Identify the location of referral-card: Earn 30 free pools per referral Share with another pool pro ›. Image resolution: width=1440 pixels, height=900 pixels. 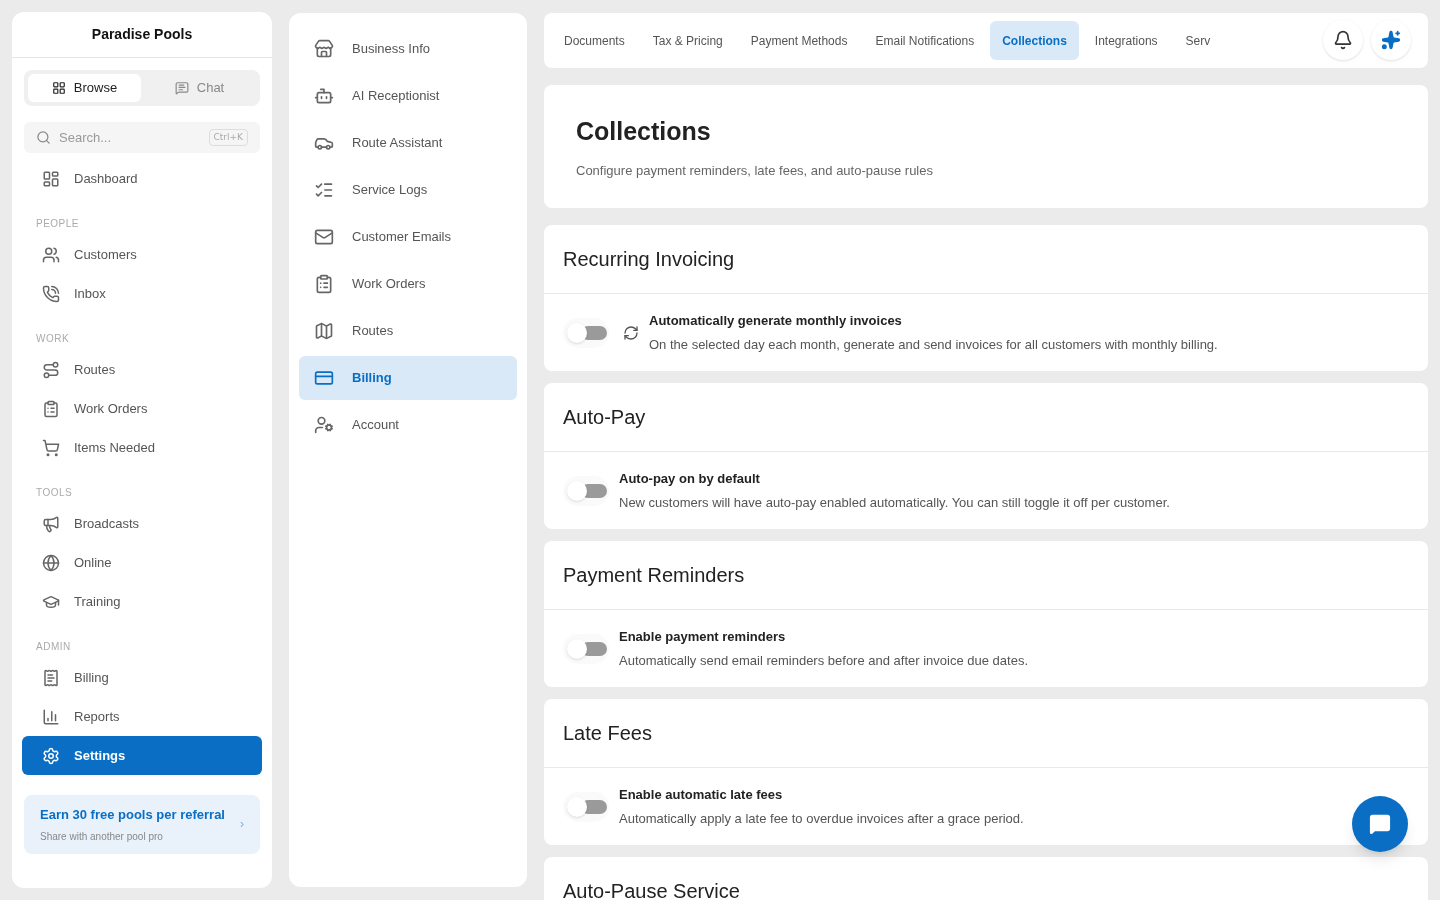
(142, 824).